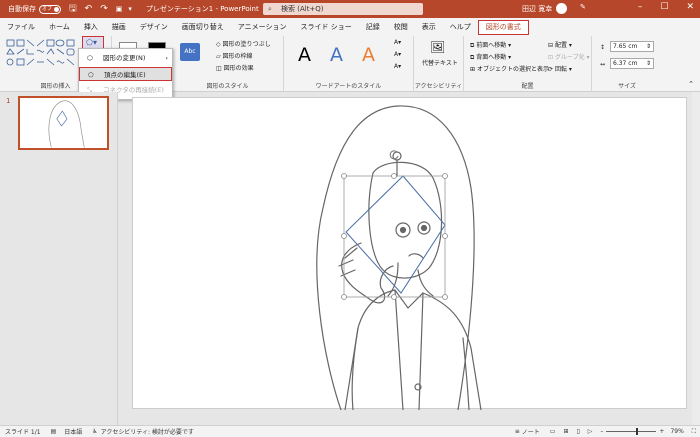 This screenshot has height=437, width=700. I want to click on rotate-button: ⟳ 回転 ▾, so click(560, 68).